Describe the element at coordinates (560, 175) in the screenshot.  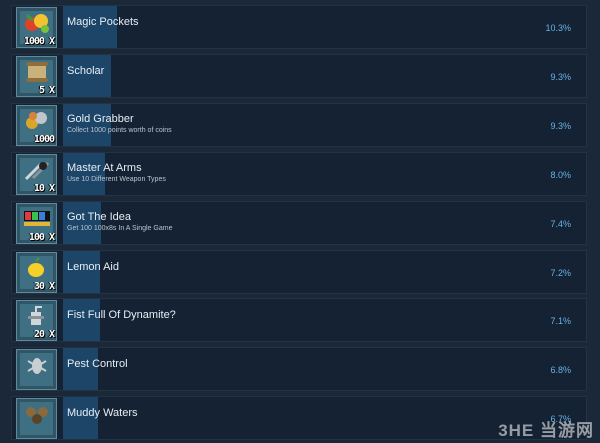
I see `unlock-percentage: 8.0%` at that location.